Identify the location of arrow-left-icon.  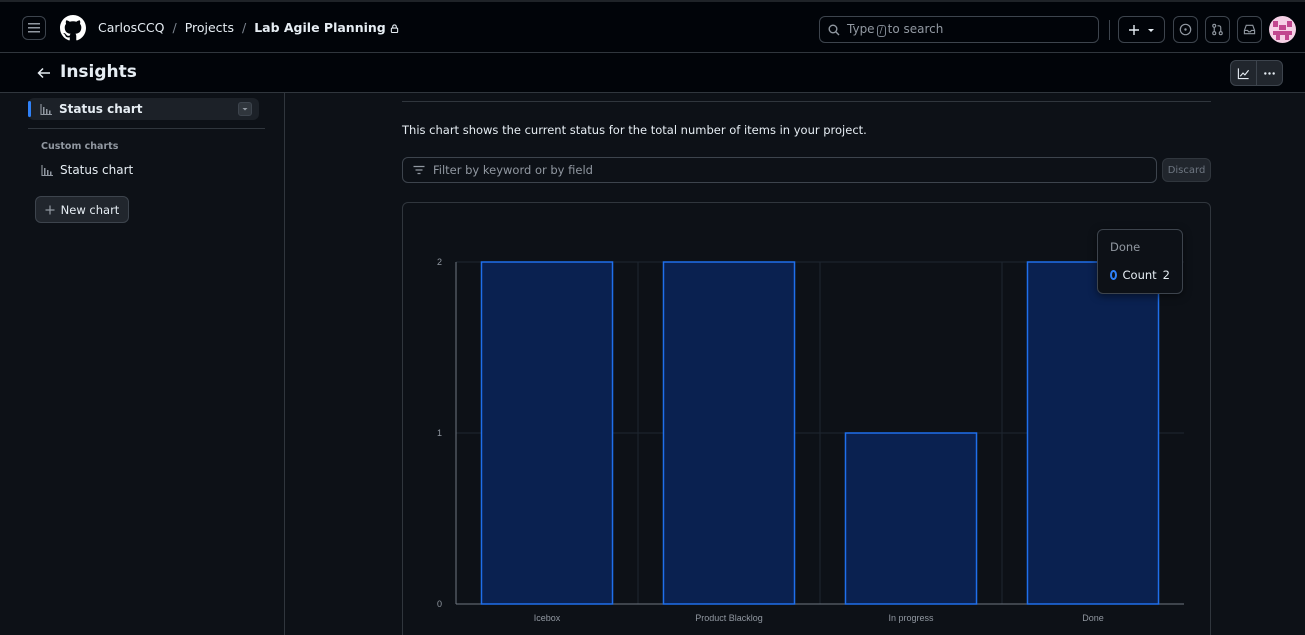
(44, 73).